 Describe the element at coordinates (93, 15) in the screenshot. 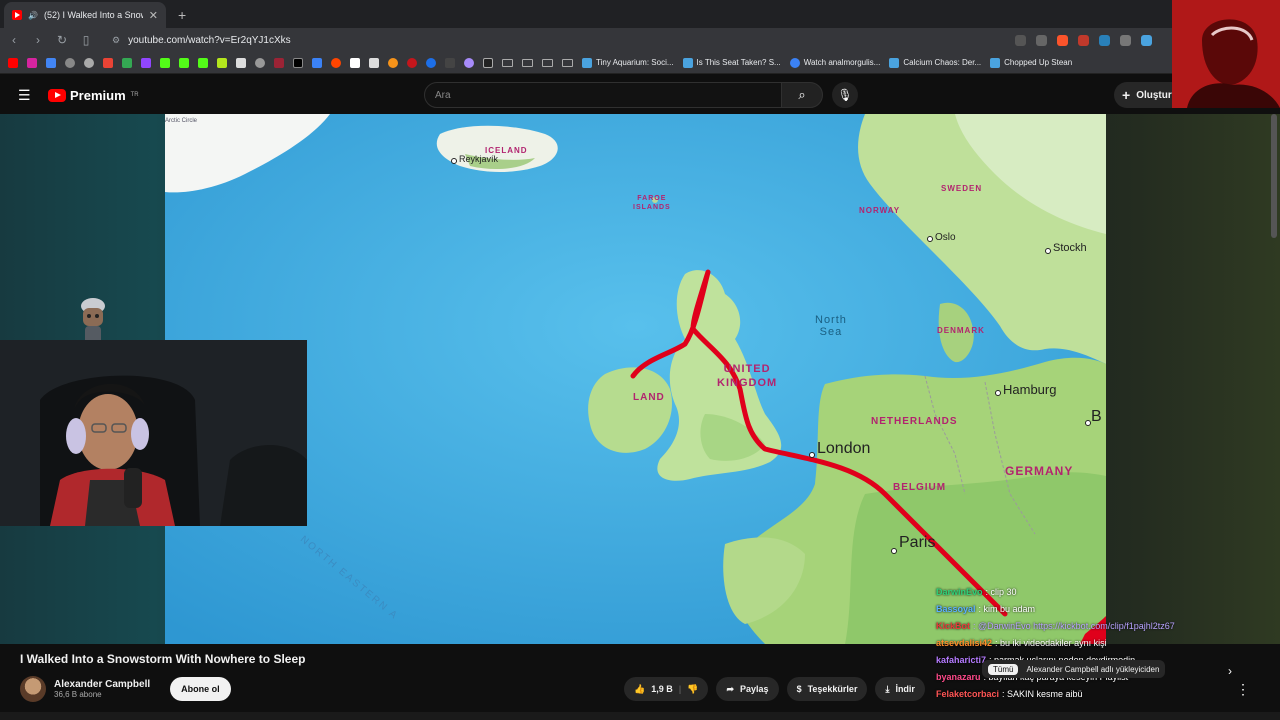

I see `tab-title: (52) I Walked Into a Snowsto` at that location.